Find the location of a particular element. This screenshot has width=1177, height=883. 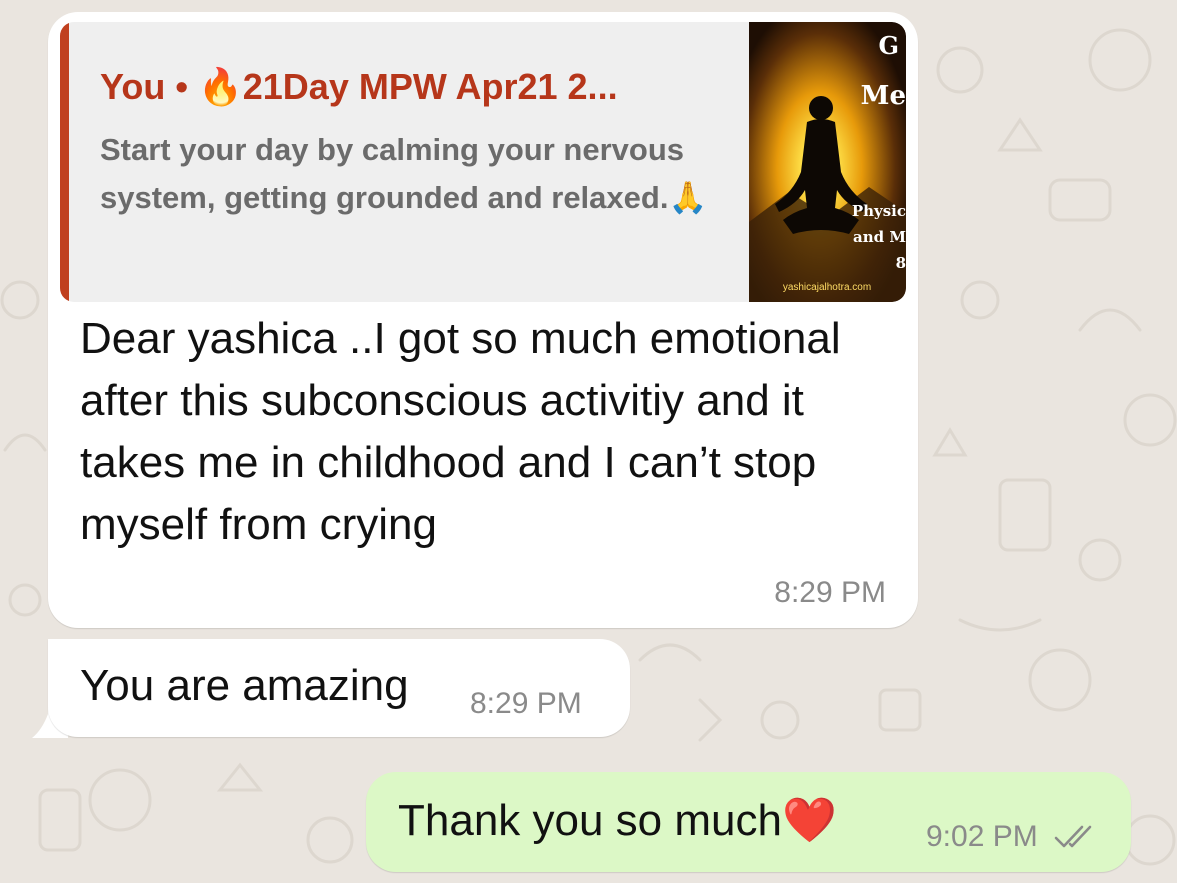

incoming-message: You are amazing 8:29 PM is located at coordinates (339, 688).